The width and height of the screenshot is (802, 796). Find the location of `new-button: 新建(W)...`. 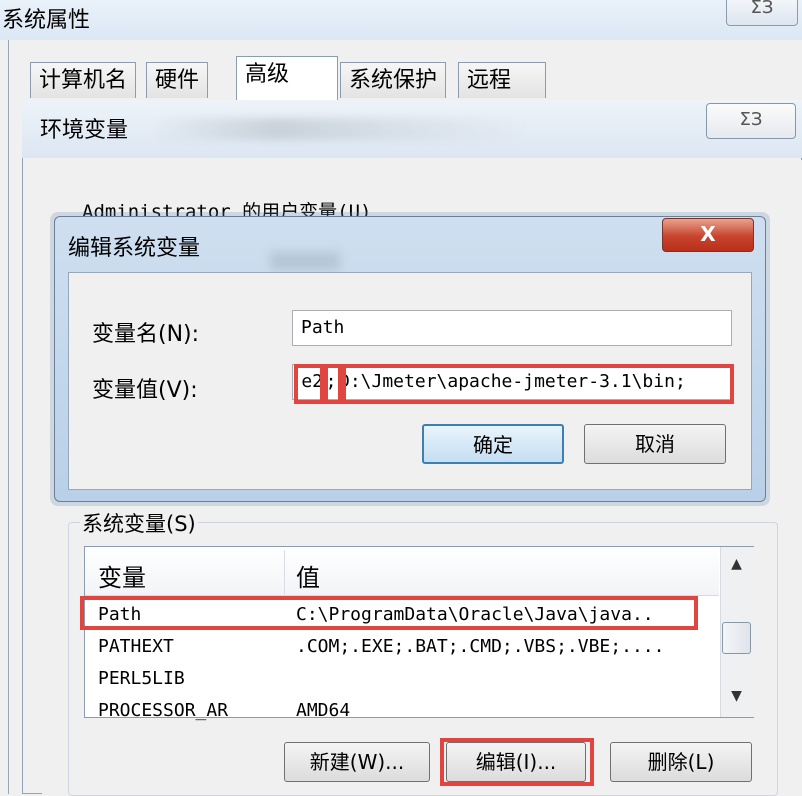

new-button: 新建(W)... is located at coordinates (357, 762).